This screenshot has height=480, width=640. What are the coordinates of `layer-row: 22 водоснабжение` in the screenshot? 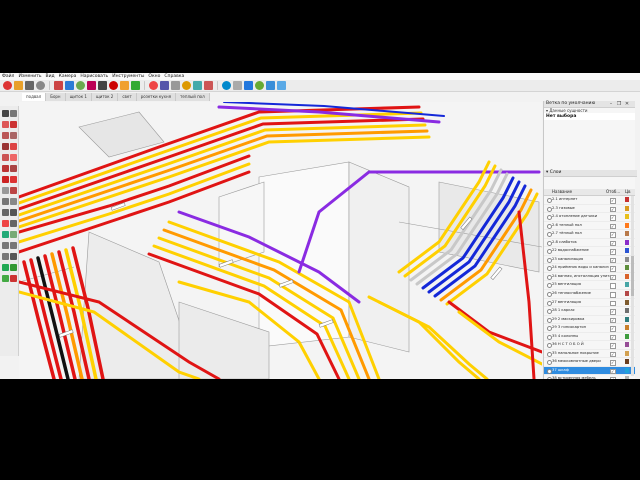 It's located at (589, 251).